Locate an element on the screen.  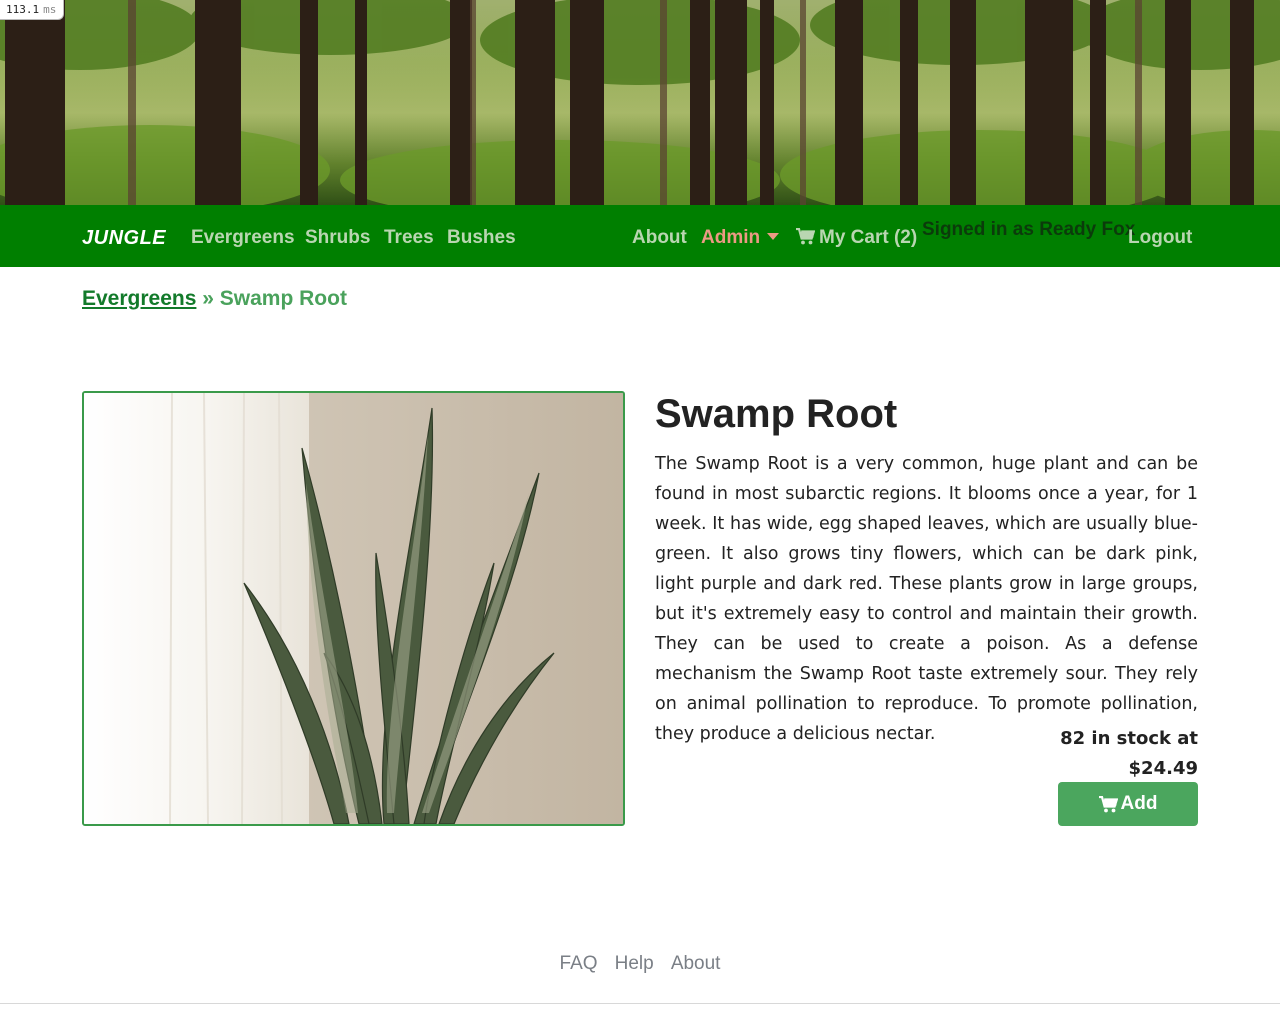
add-button-label: Add is located at coordinates (1139, 803).